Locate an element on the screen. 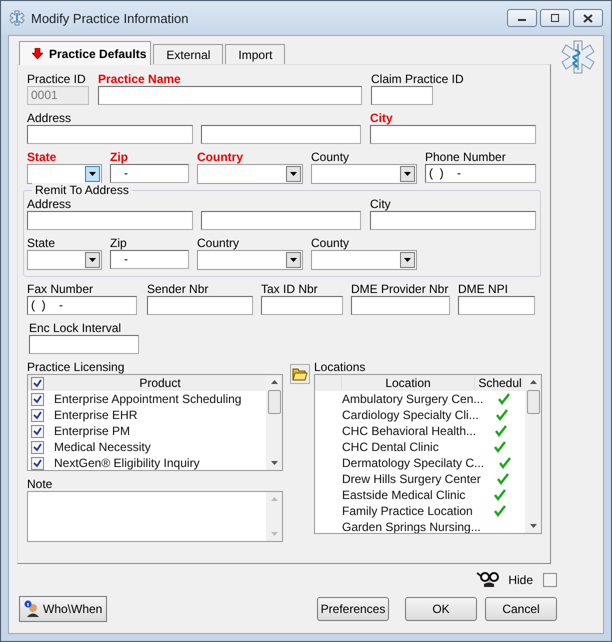  close-button is located at coordinates (588, 18).